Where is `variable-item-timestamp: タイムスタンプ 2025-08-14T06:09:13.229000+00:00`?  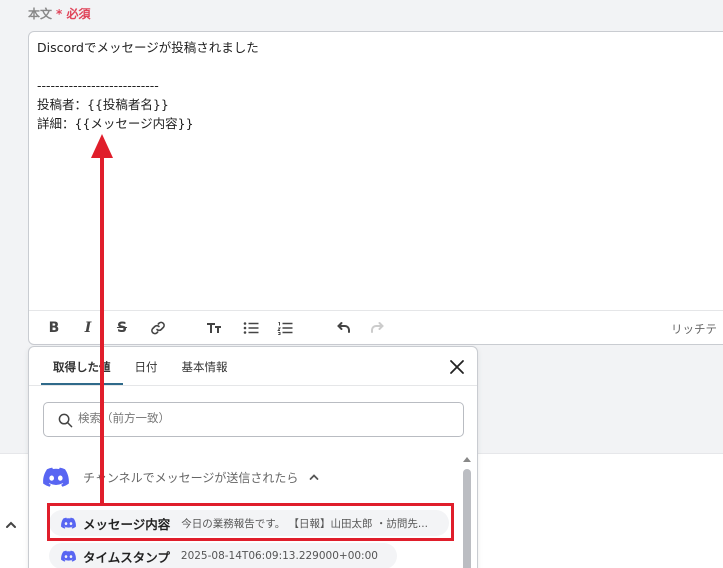
variable-item-timestamp: タイムスタンプ 2025-08-14T06:09:13.229000+00:00 is located at coordinates (223, 555).